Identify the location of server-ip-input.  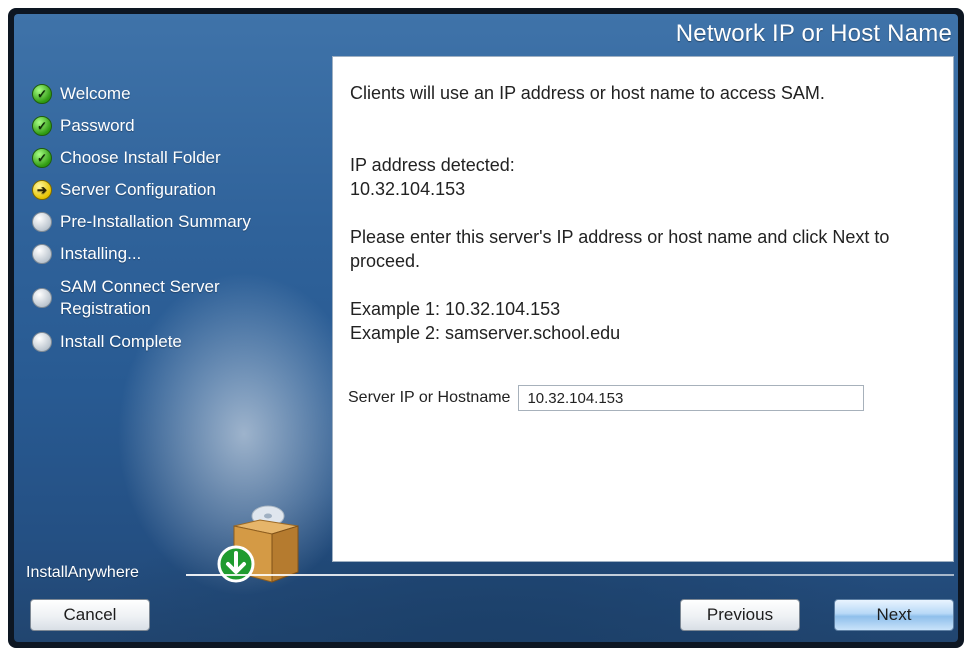
(691, 398).